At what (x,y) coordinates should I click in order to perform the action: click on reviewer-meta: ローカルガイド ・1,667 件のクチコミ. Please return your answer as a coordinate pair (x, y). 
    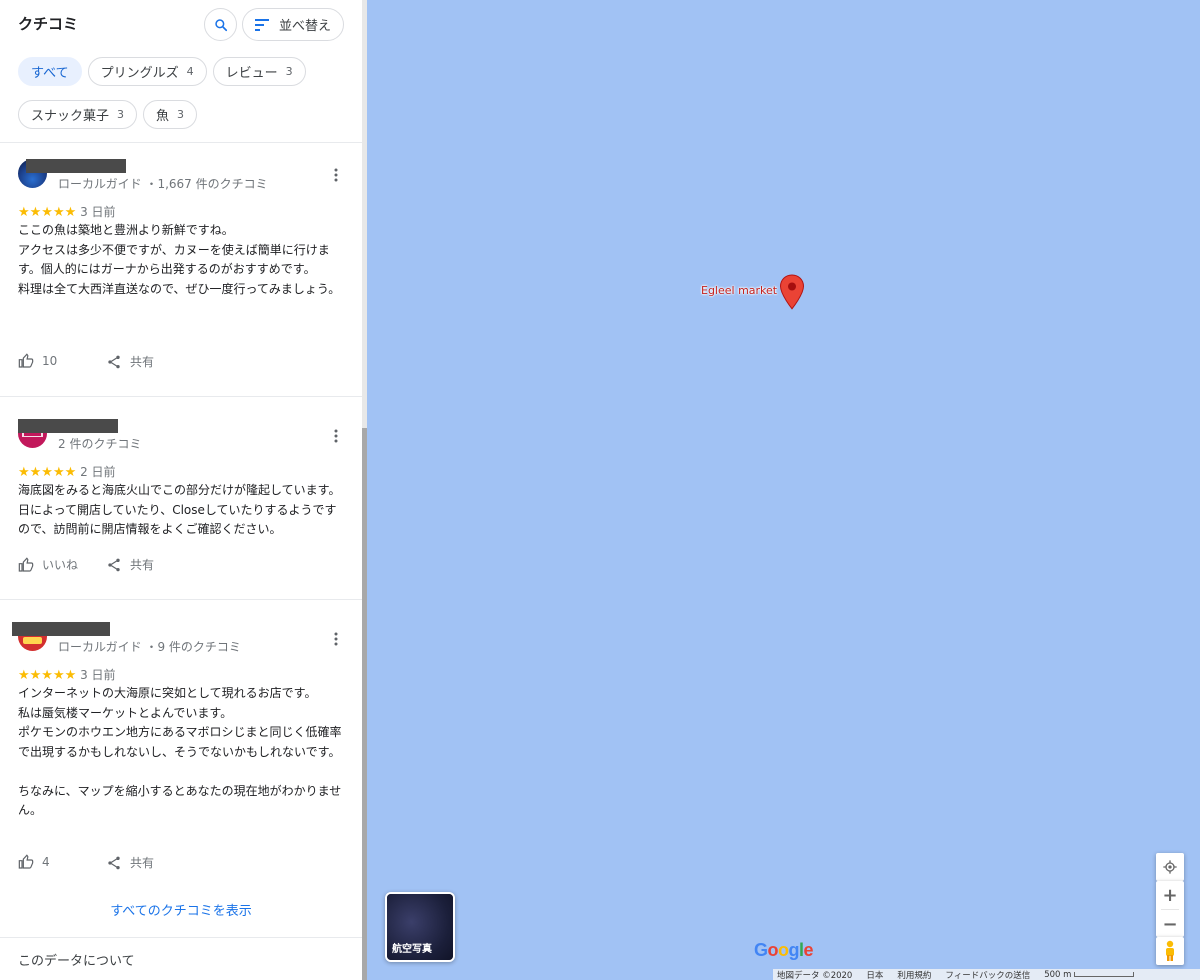
    Looking at the image, I should click on (163, 184).